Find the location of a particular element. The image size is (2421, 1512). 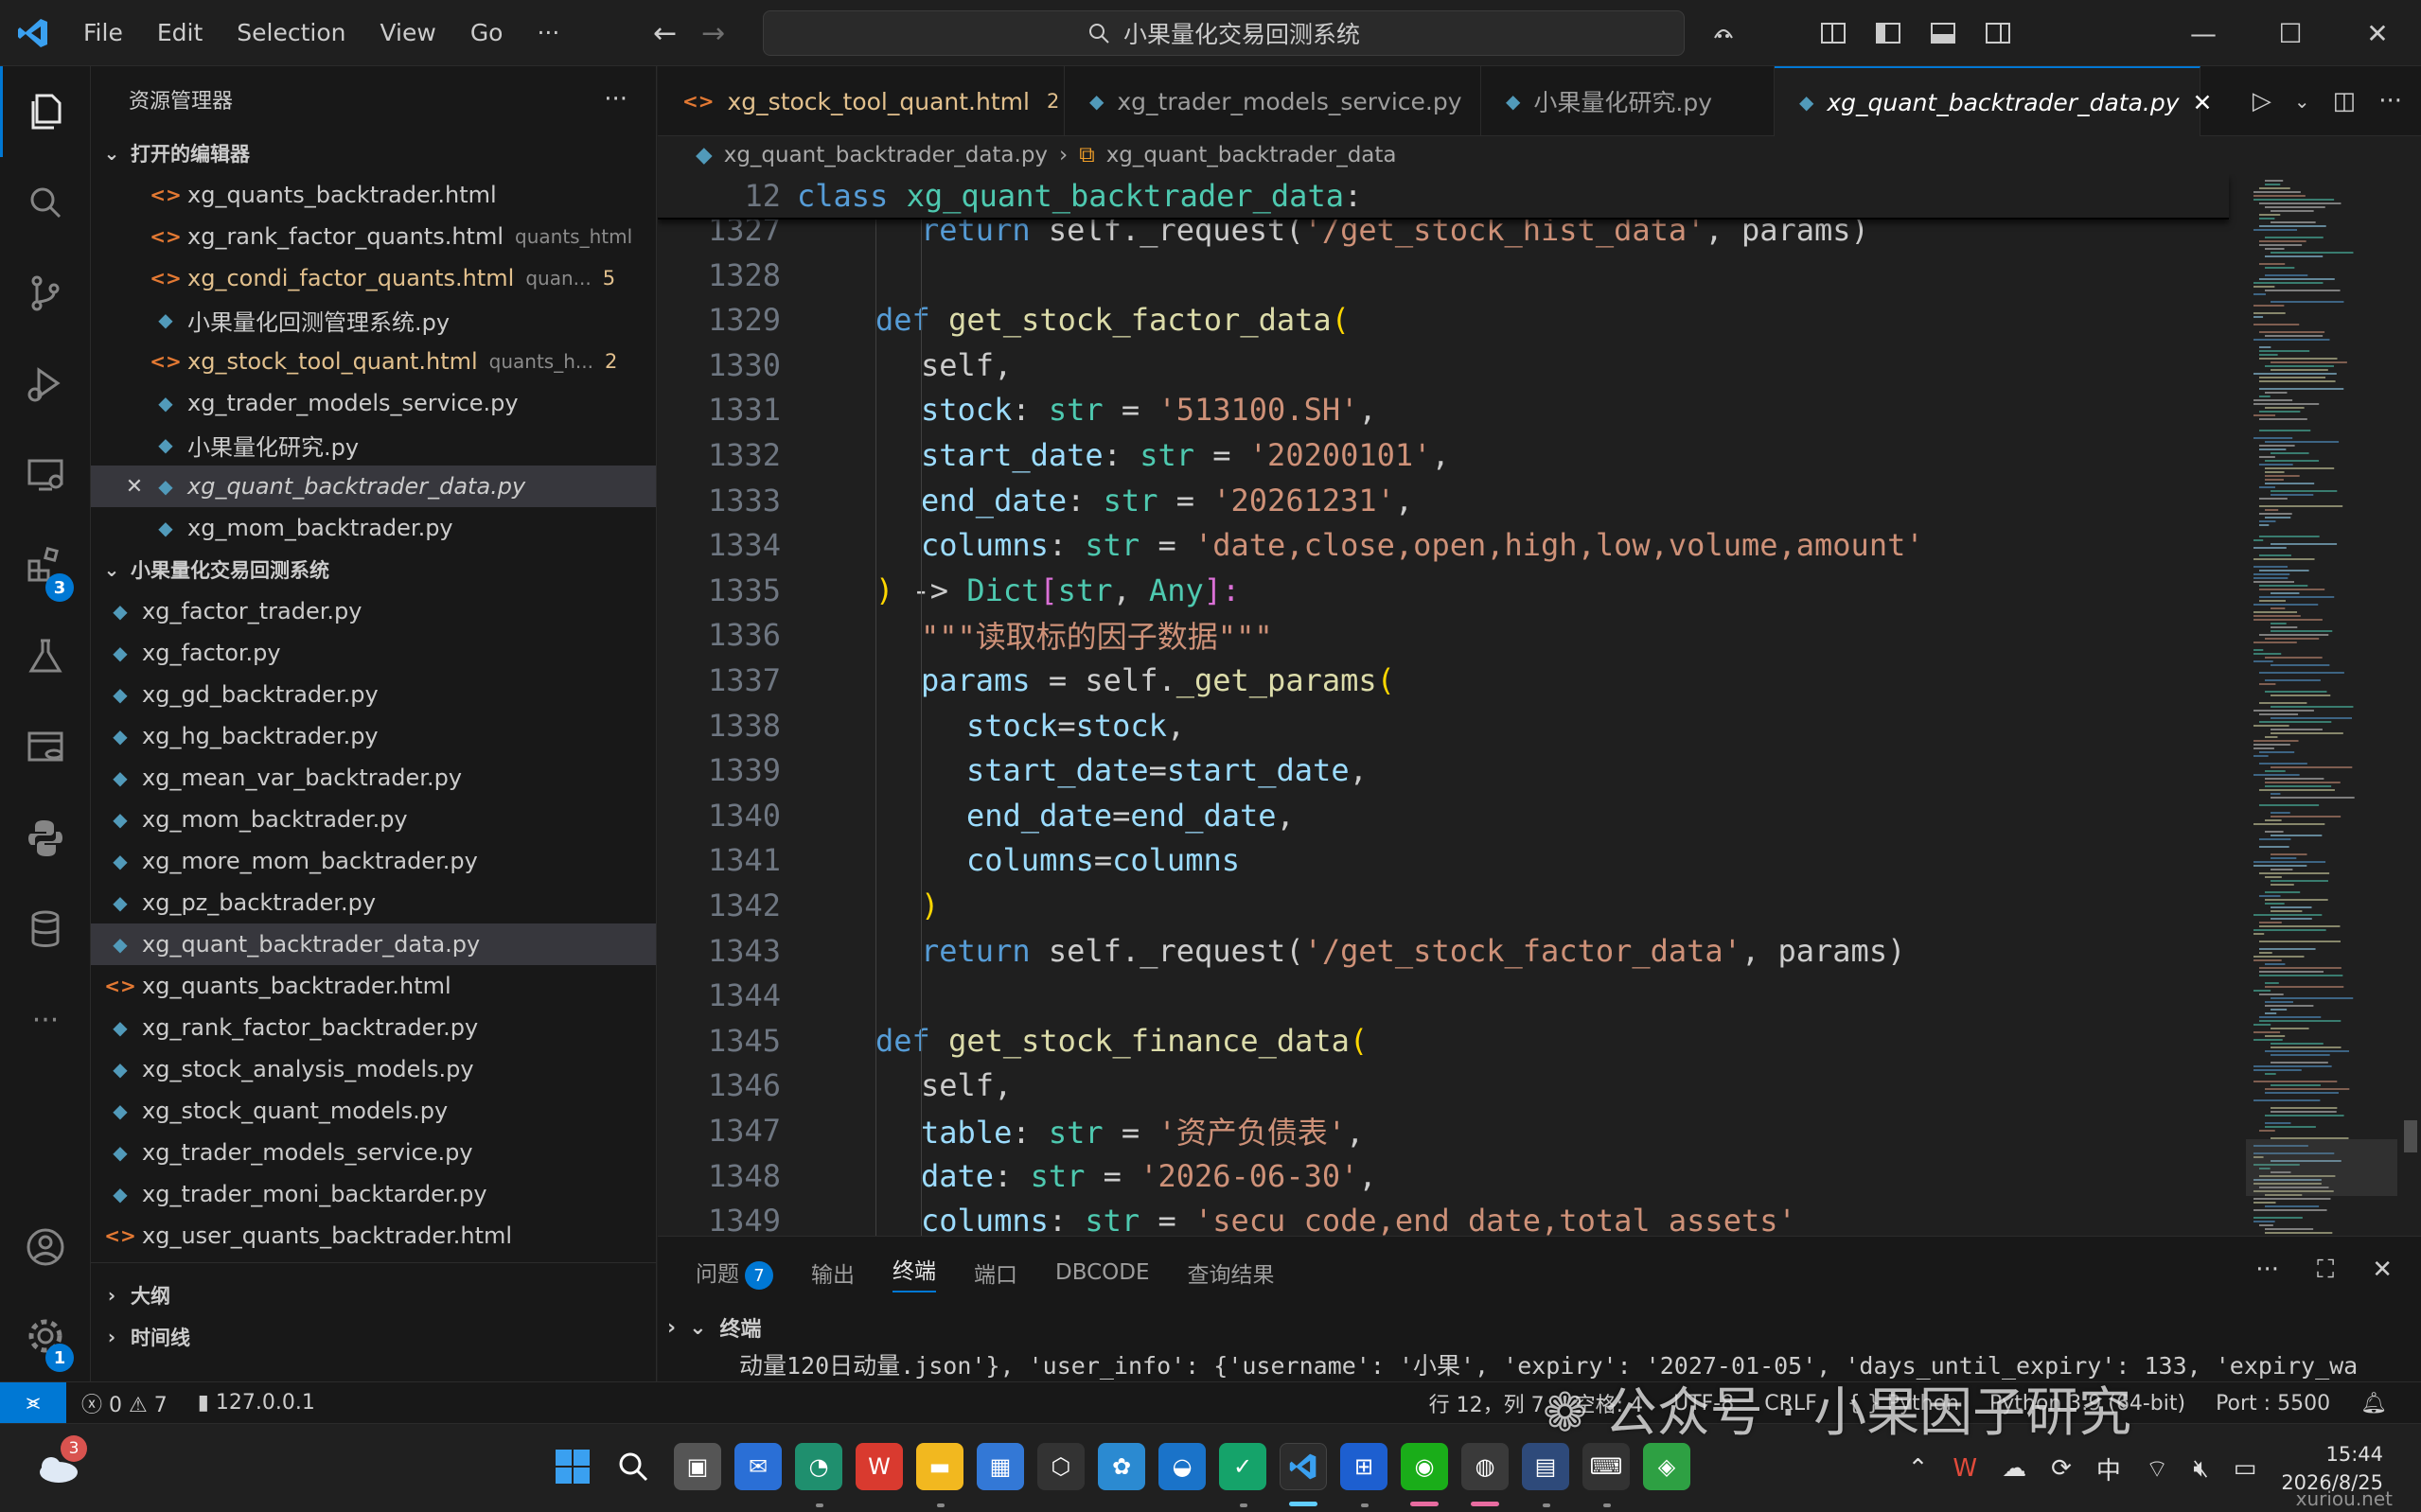

open-editor-item: ◆ 小果量化回测管理系统.py is located at coordinates (373, 320).